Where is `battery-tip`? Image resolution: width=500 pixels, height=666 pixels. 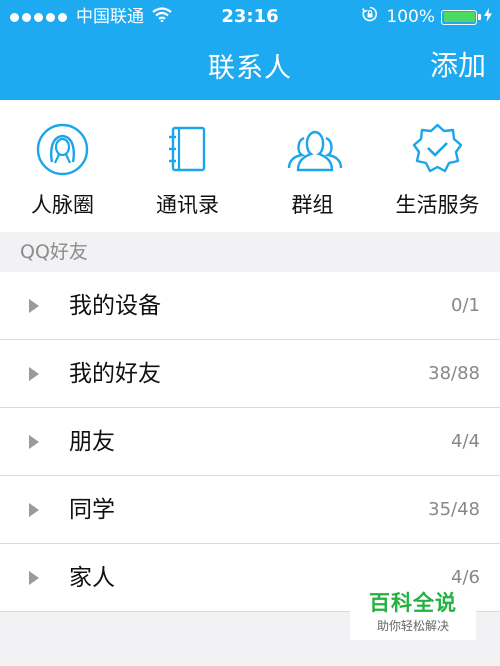 battery-tip is located at coordinates (479, 17).